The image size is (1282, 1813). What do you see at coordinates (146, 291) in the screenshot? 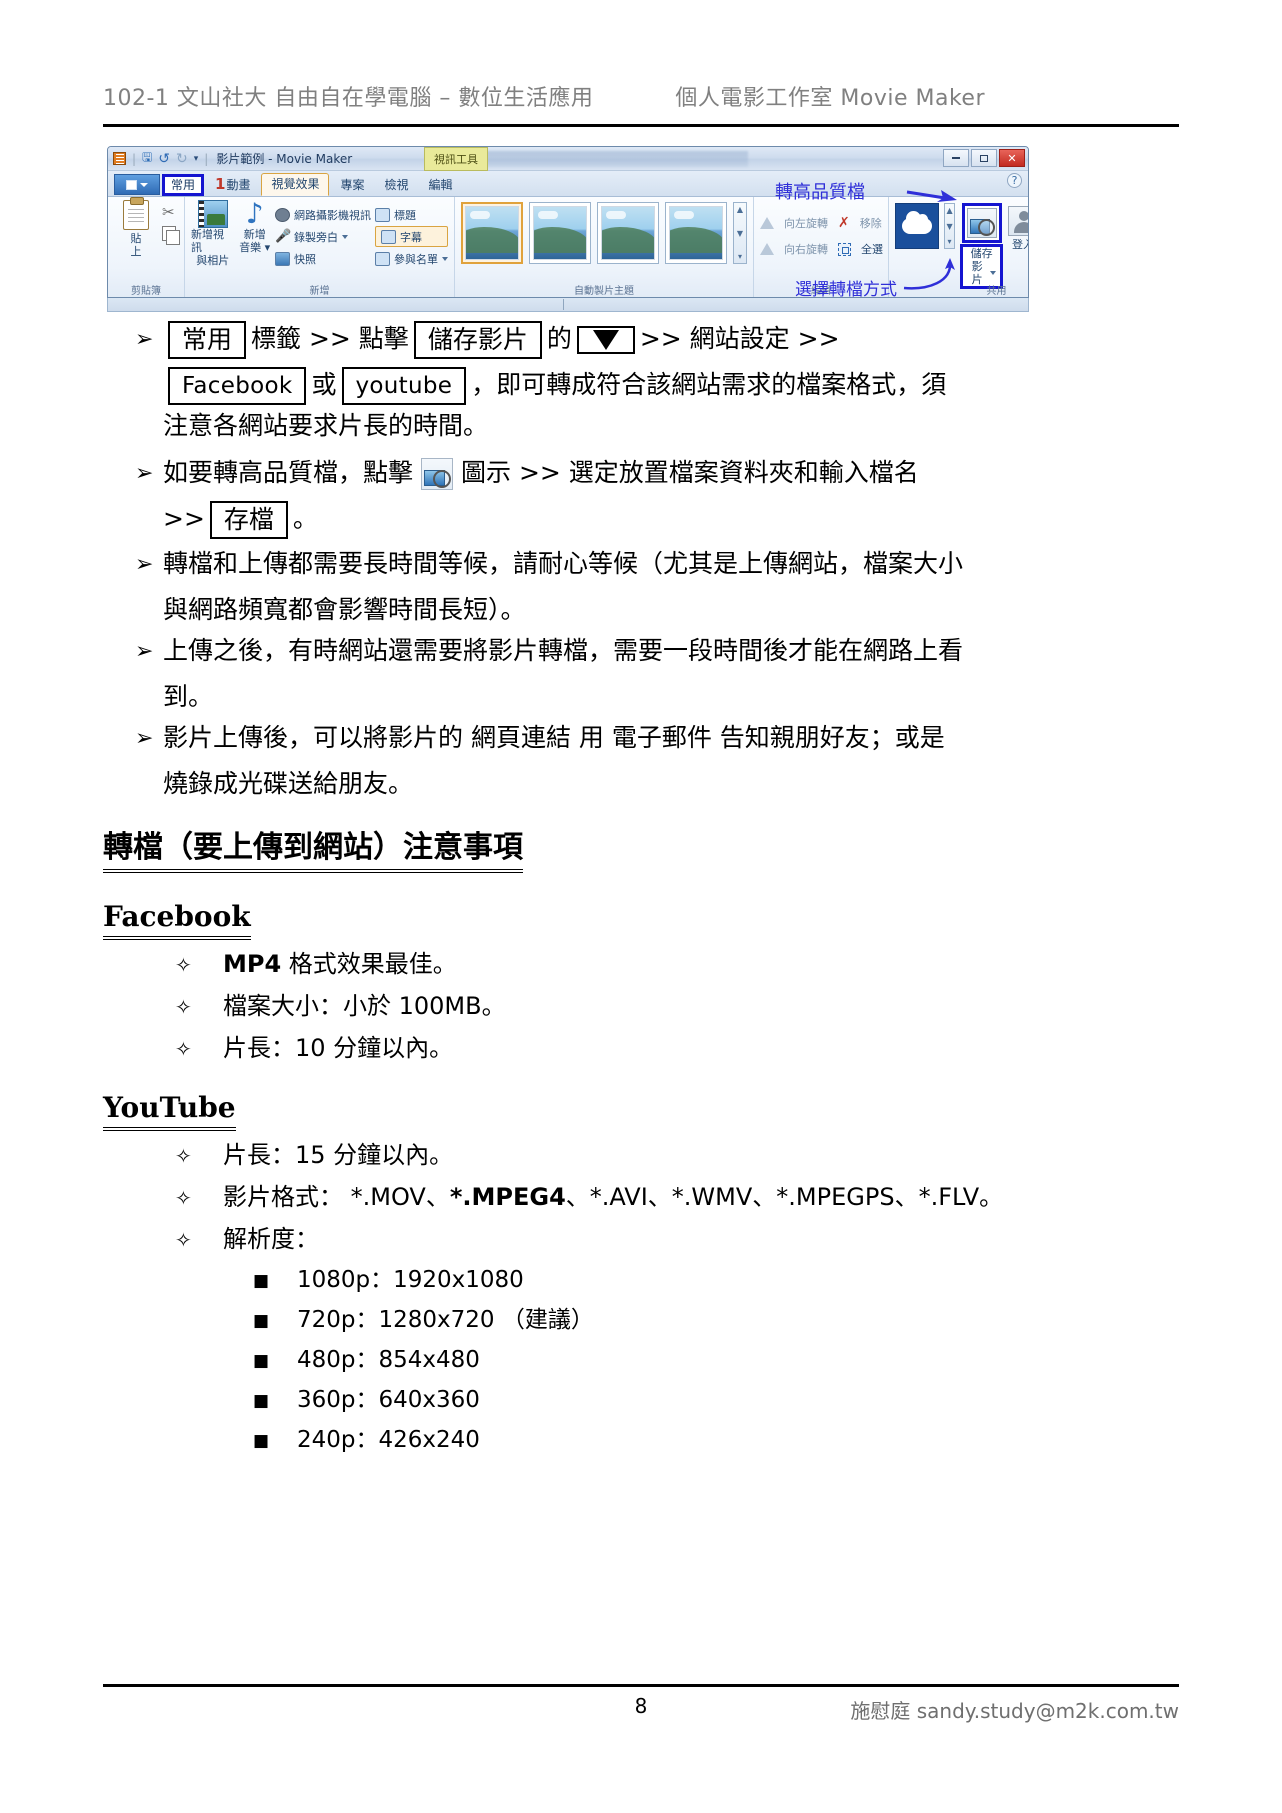
I see `group-label-clipboard: 剪貼簿` at bounding box center [146, 291].